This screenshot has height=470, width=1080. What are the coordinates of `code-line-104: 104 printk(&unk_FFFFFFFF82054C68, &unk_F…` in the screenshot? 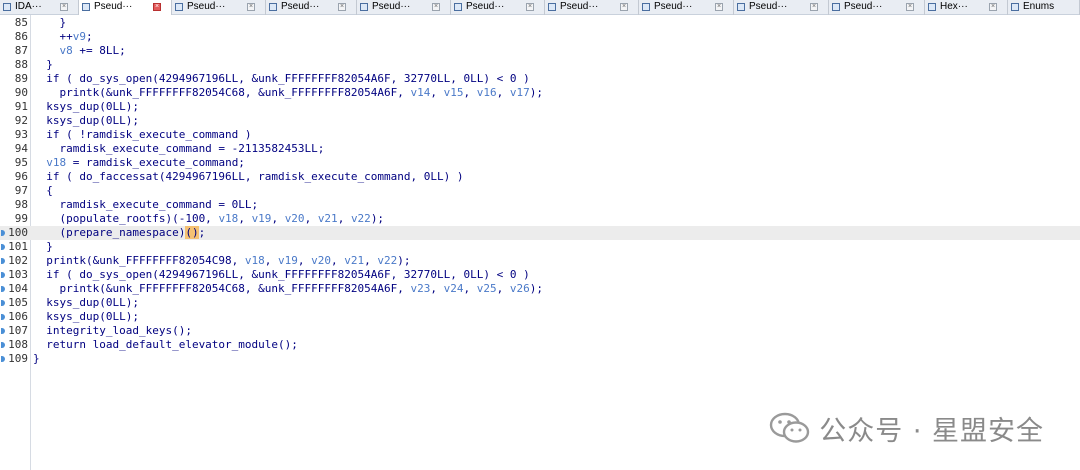 It's located at (540, 289).